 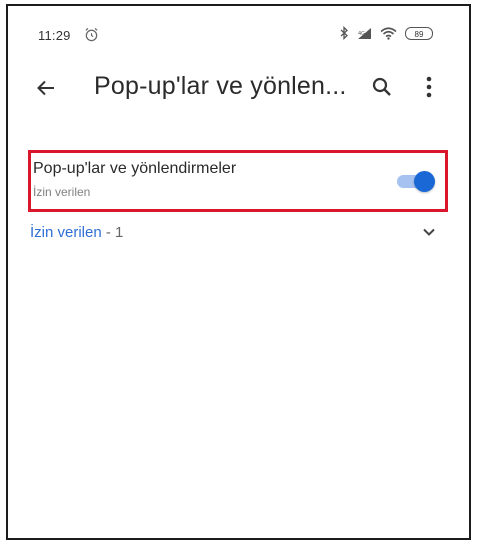 I want to click on alarm-icon, so click(x=91, y=35).